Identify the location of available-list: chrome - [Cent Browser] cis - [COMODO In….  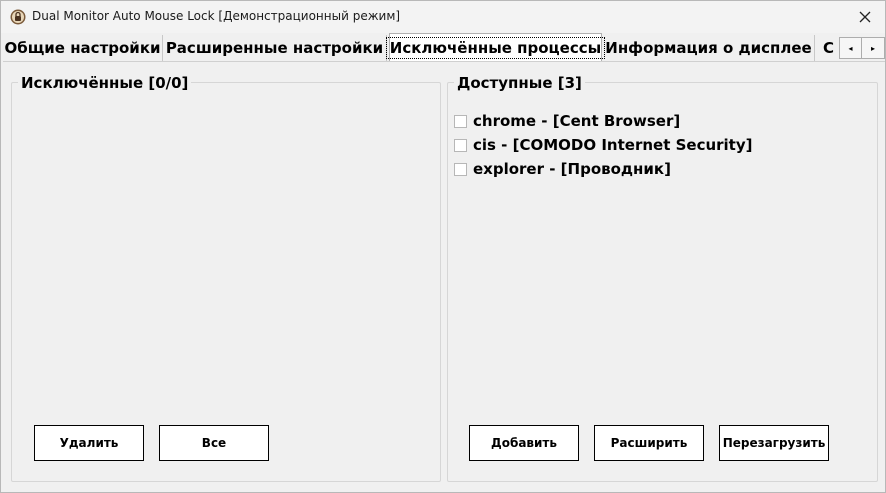
(603, 145).